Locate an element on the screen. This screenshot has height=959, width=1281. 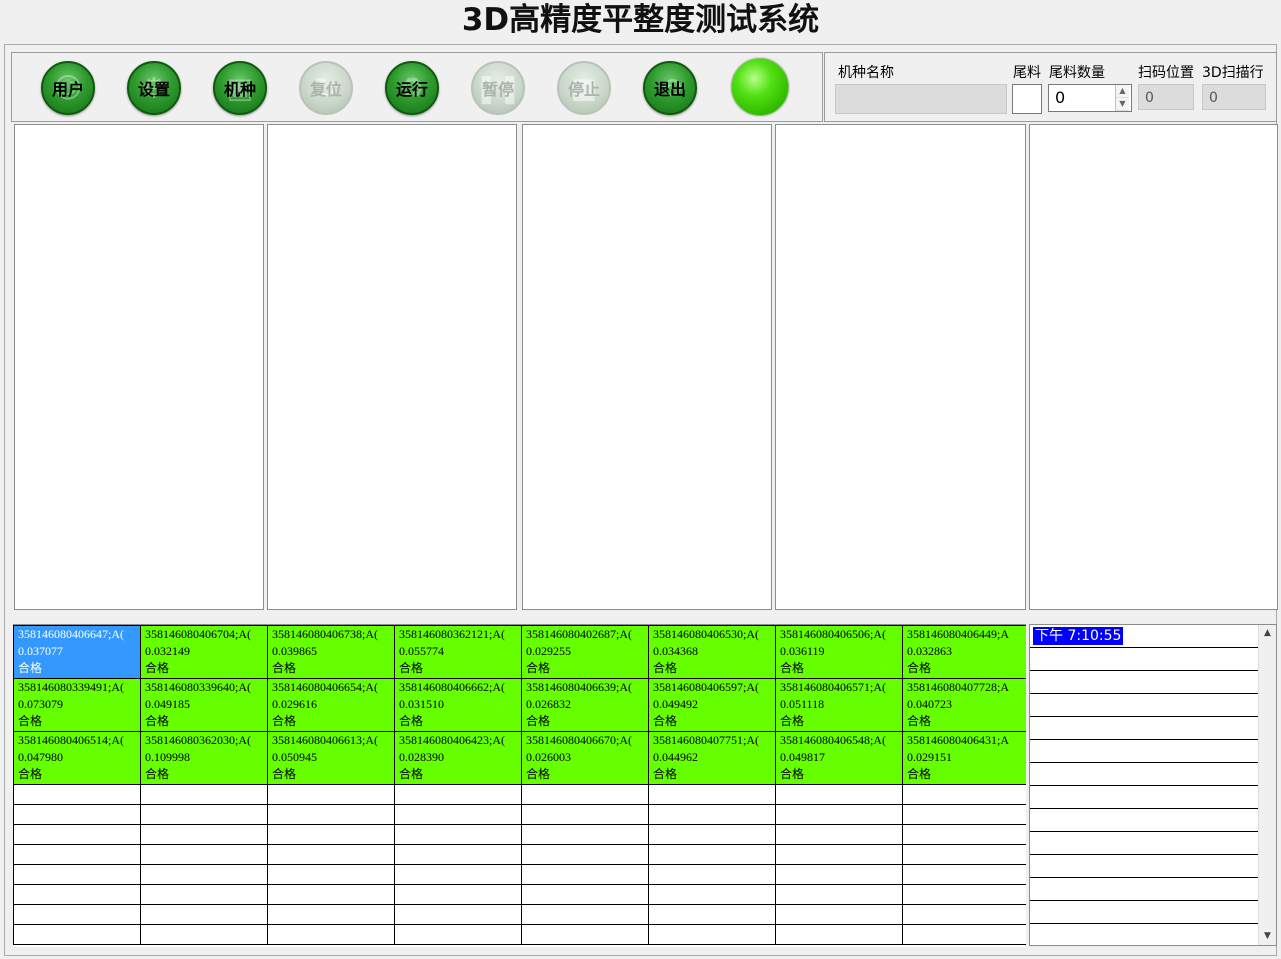
result-cell: 358146080406597;A(0.049492 合格 is located at coordinates (712, 705).